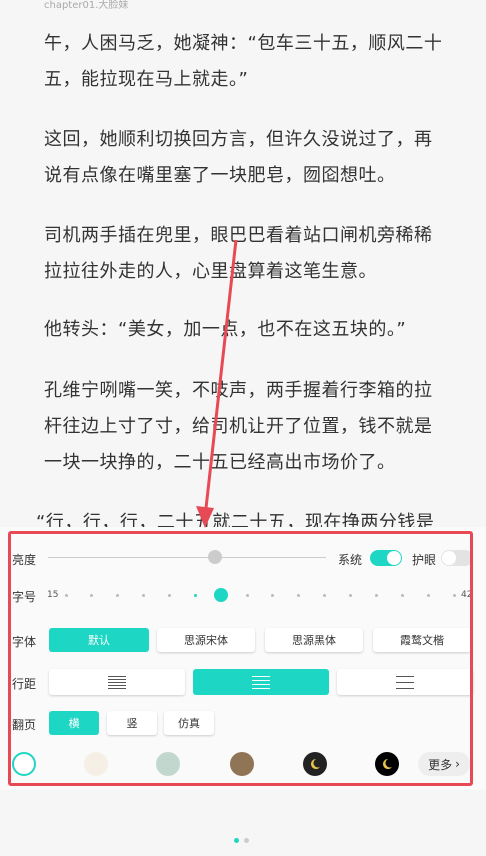 Image resolution: width=486 pixels, height=856 pixels. I want to click on page-indicator-active, so click(236, 840).